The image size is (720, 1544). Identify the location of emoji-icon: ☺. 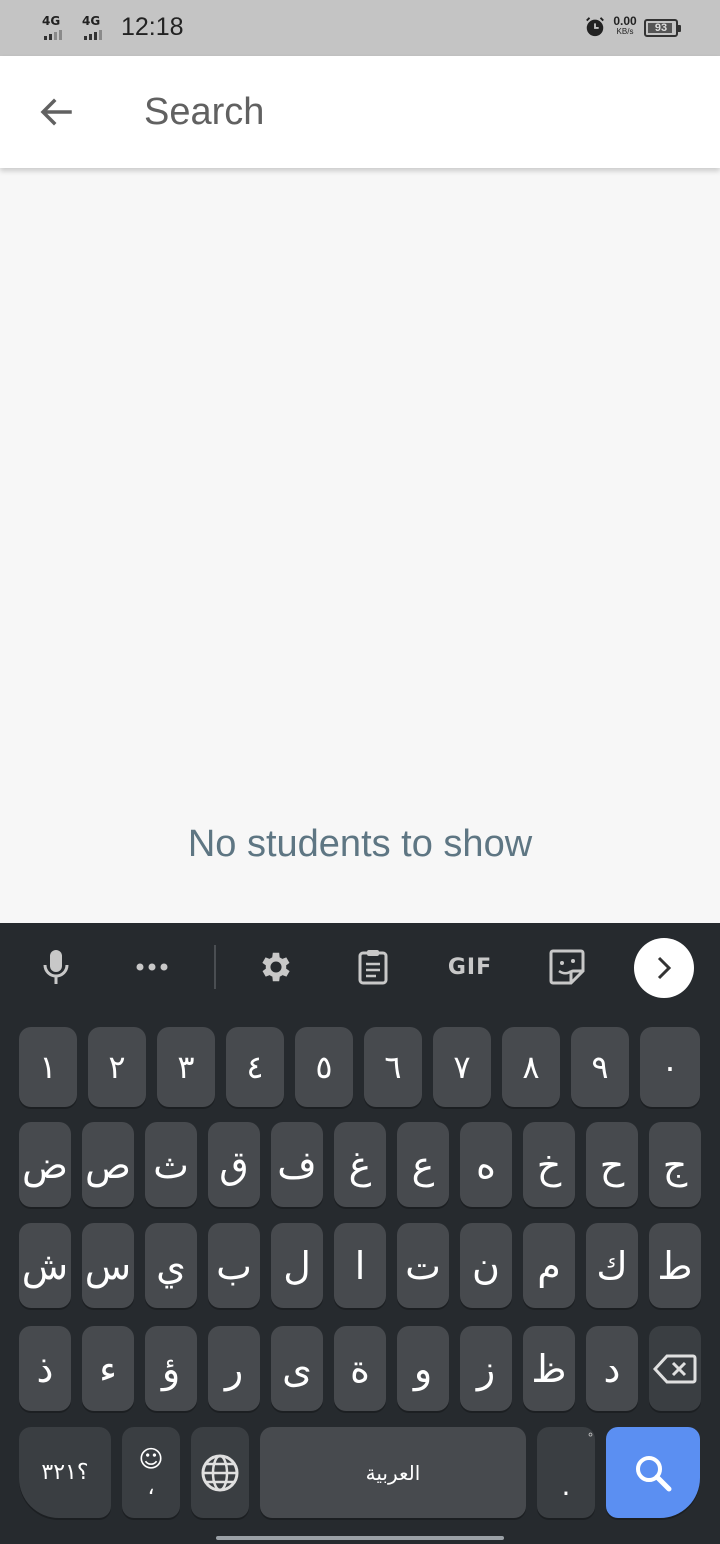
(151, 1458).